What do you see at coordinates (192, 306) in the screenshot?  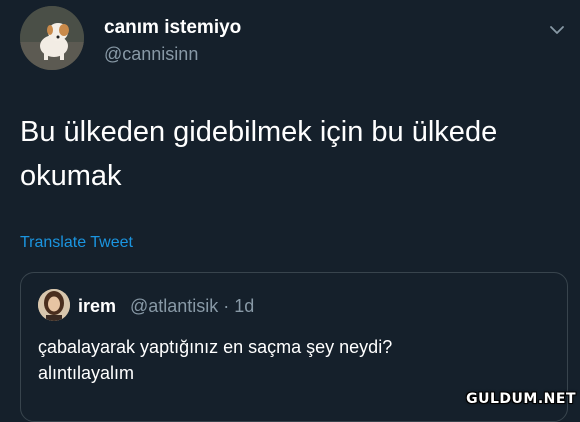 I see `quoted-handle-time: @atlantisik · 1d` at bounding box center [192, 306].